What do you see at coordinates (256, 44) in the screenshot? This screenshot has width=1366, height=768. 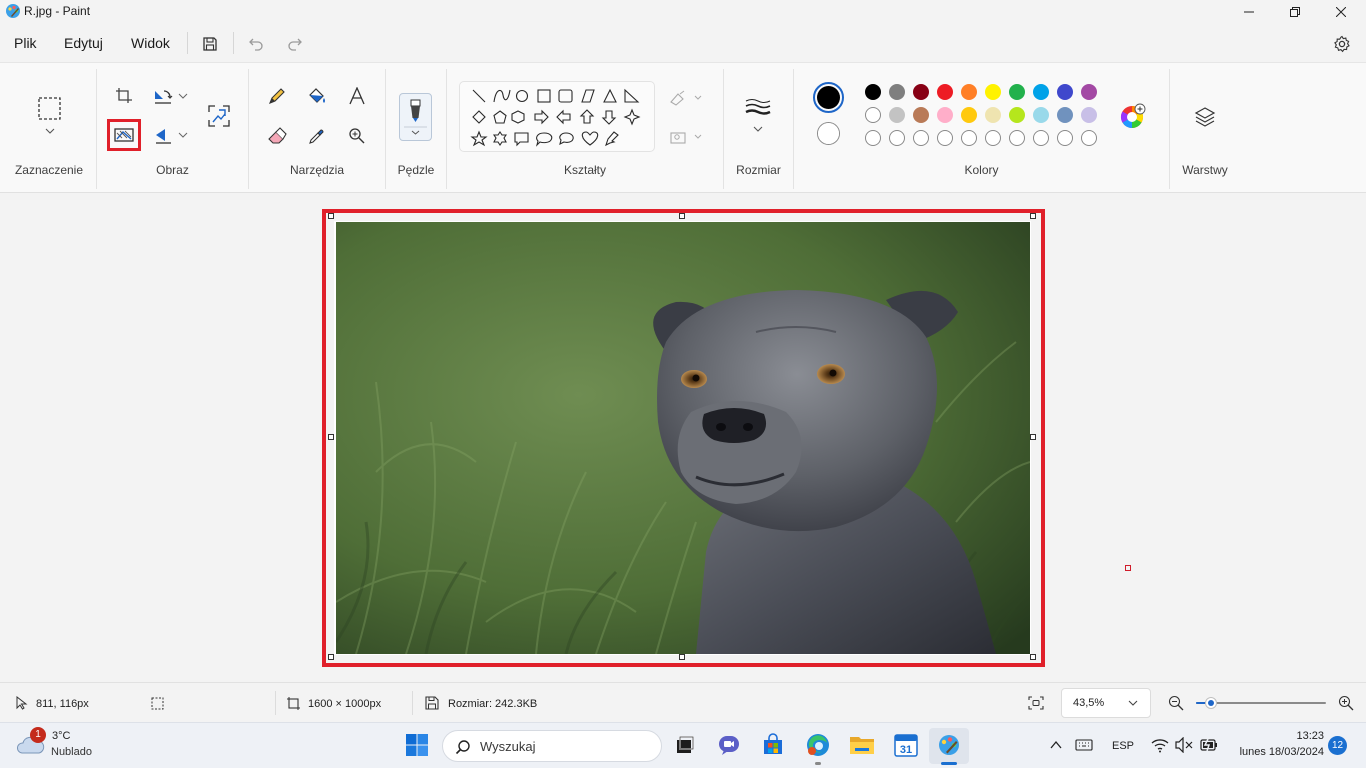 I see `undo-icon` at bounding box center [256, 44].